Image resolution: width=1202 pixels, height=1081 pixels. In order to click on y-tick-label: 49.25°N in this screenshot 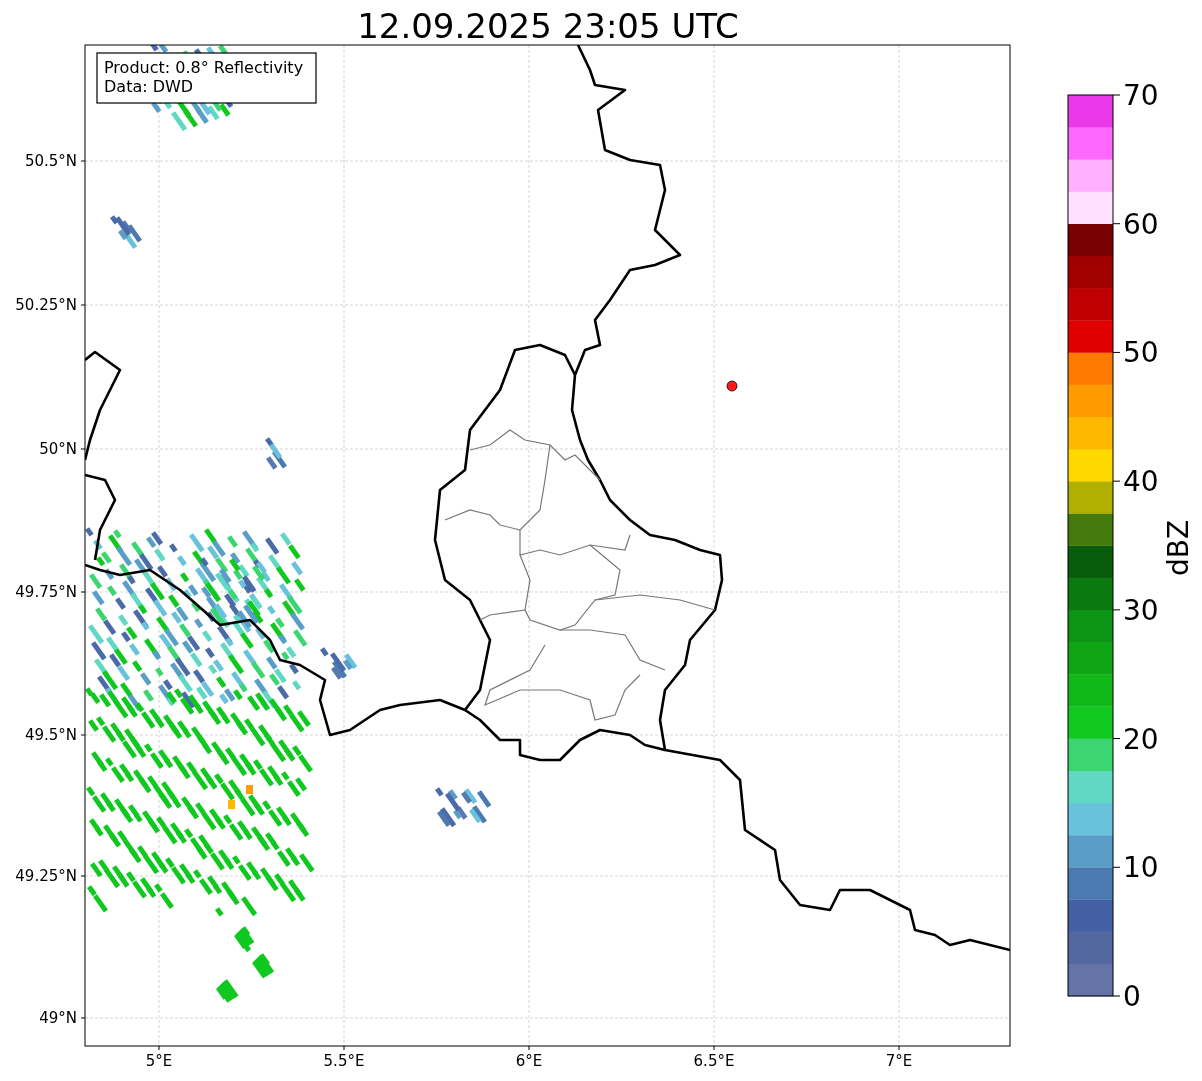, I will do `click(46, 876)`.